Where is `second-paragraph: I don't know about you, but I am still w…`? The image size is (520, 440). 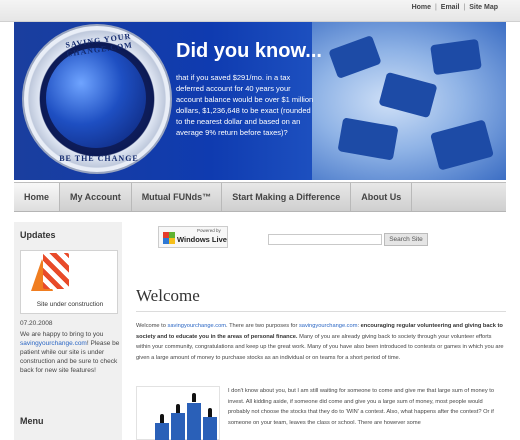
second-paragraph: I don't know about you, but I am still w… is located at coordinates (361, 407).